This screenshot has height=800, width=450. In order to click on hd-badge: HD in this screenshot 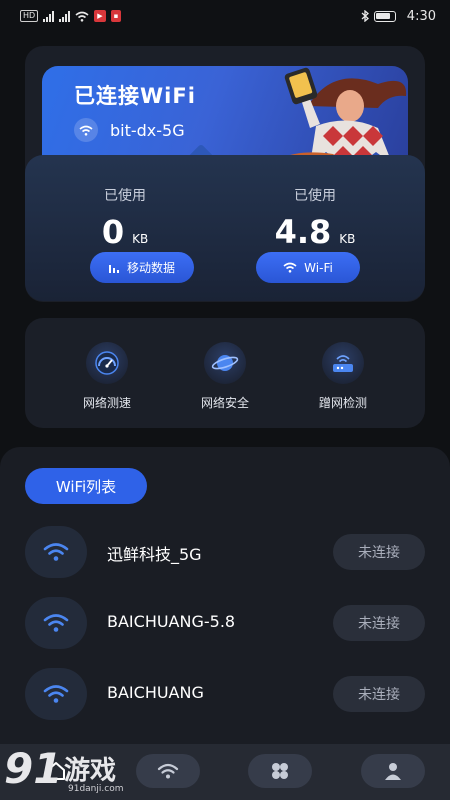, I will do `click(29, 16)`.